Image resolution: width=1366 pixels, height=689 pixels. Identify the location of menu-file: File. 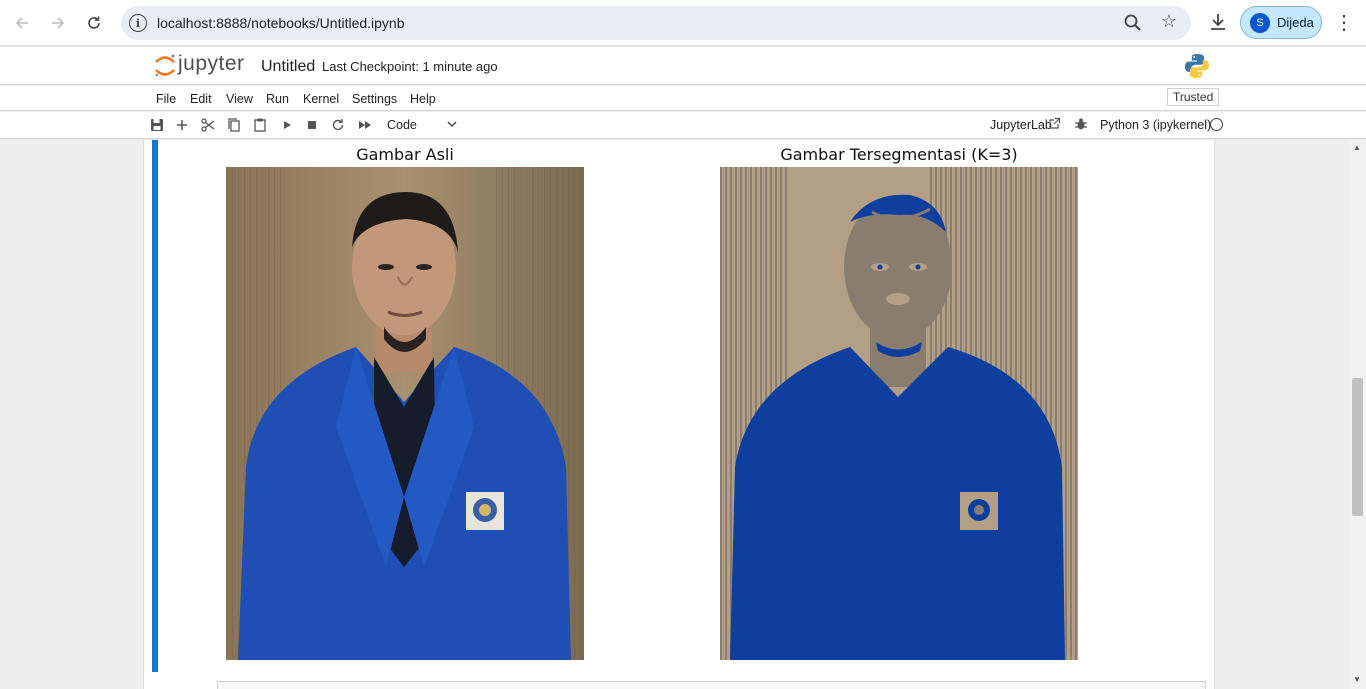
(166, 99).